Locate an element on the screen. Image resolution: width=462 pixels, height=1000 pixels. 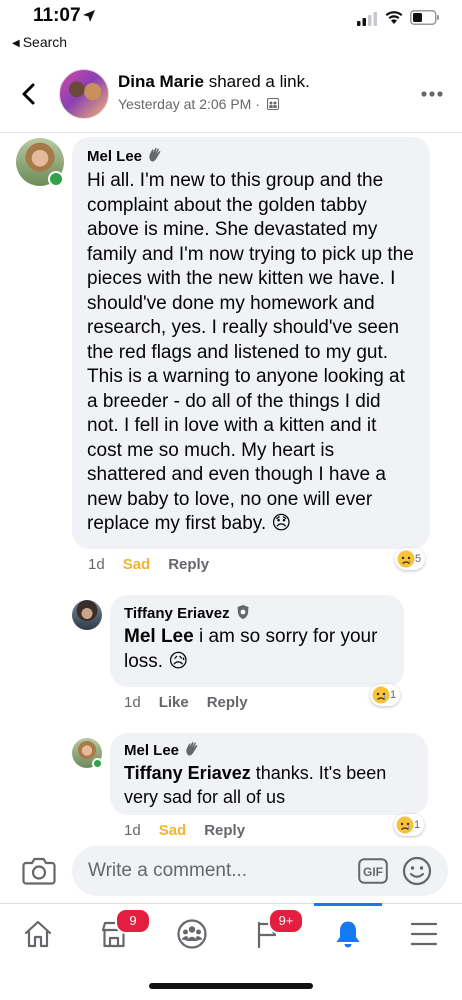
tab-menu is located at coordinates (424, 935).